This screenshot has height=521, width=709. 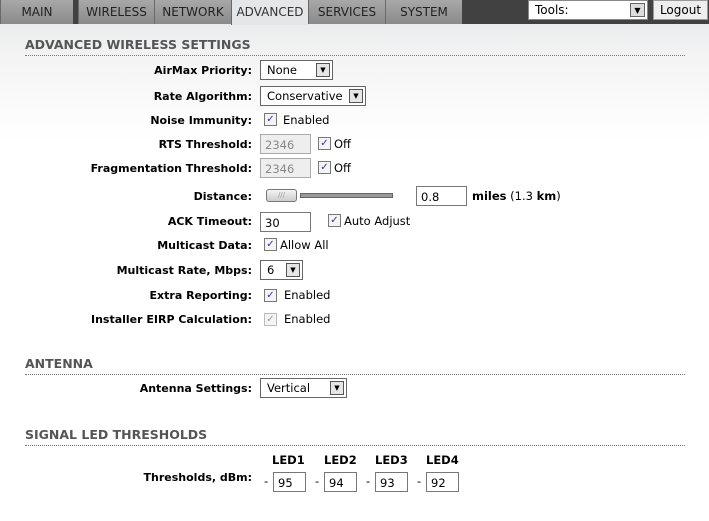 What do you see at coordinates (307, 295) in the screenshot?
I see `extra-reporting-text: Enabled` at bounding box center [307, 295].